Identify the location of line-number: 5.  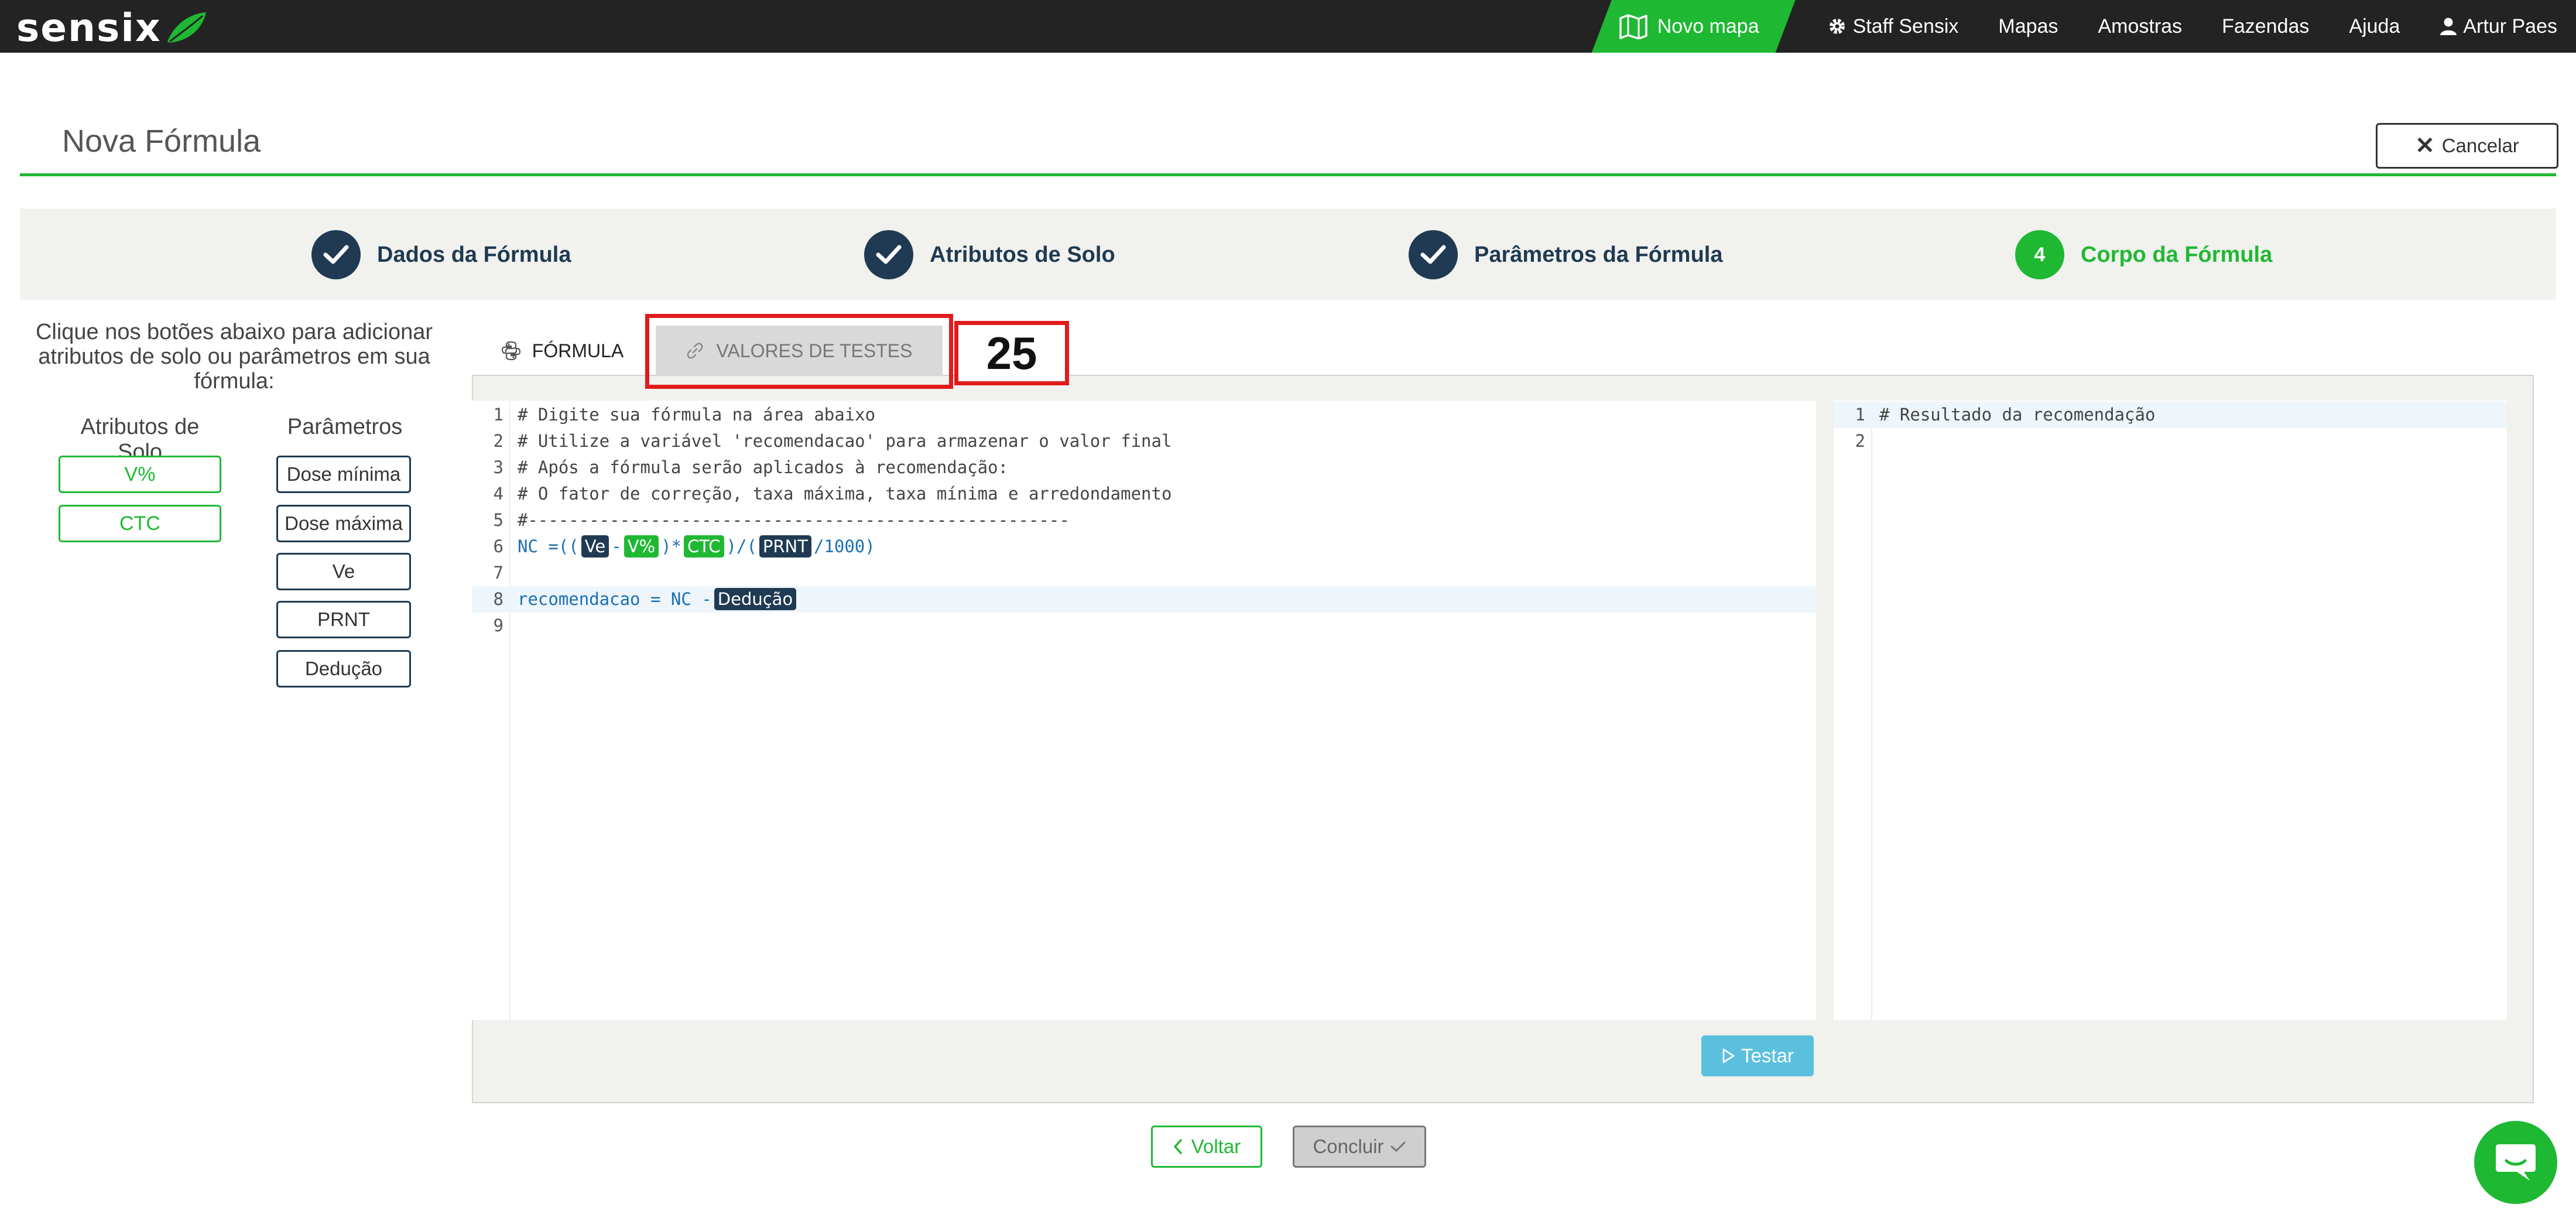
(498, 520).